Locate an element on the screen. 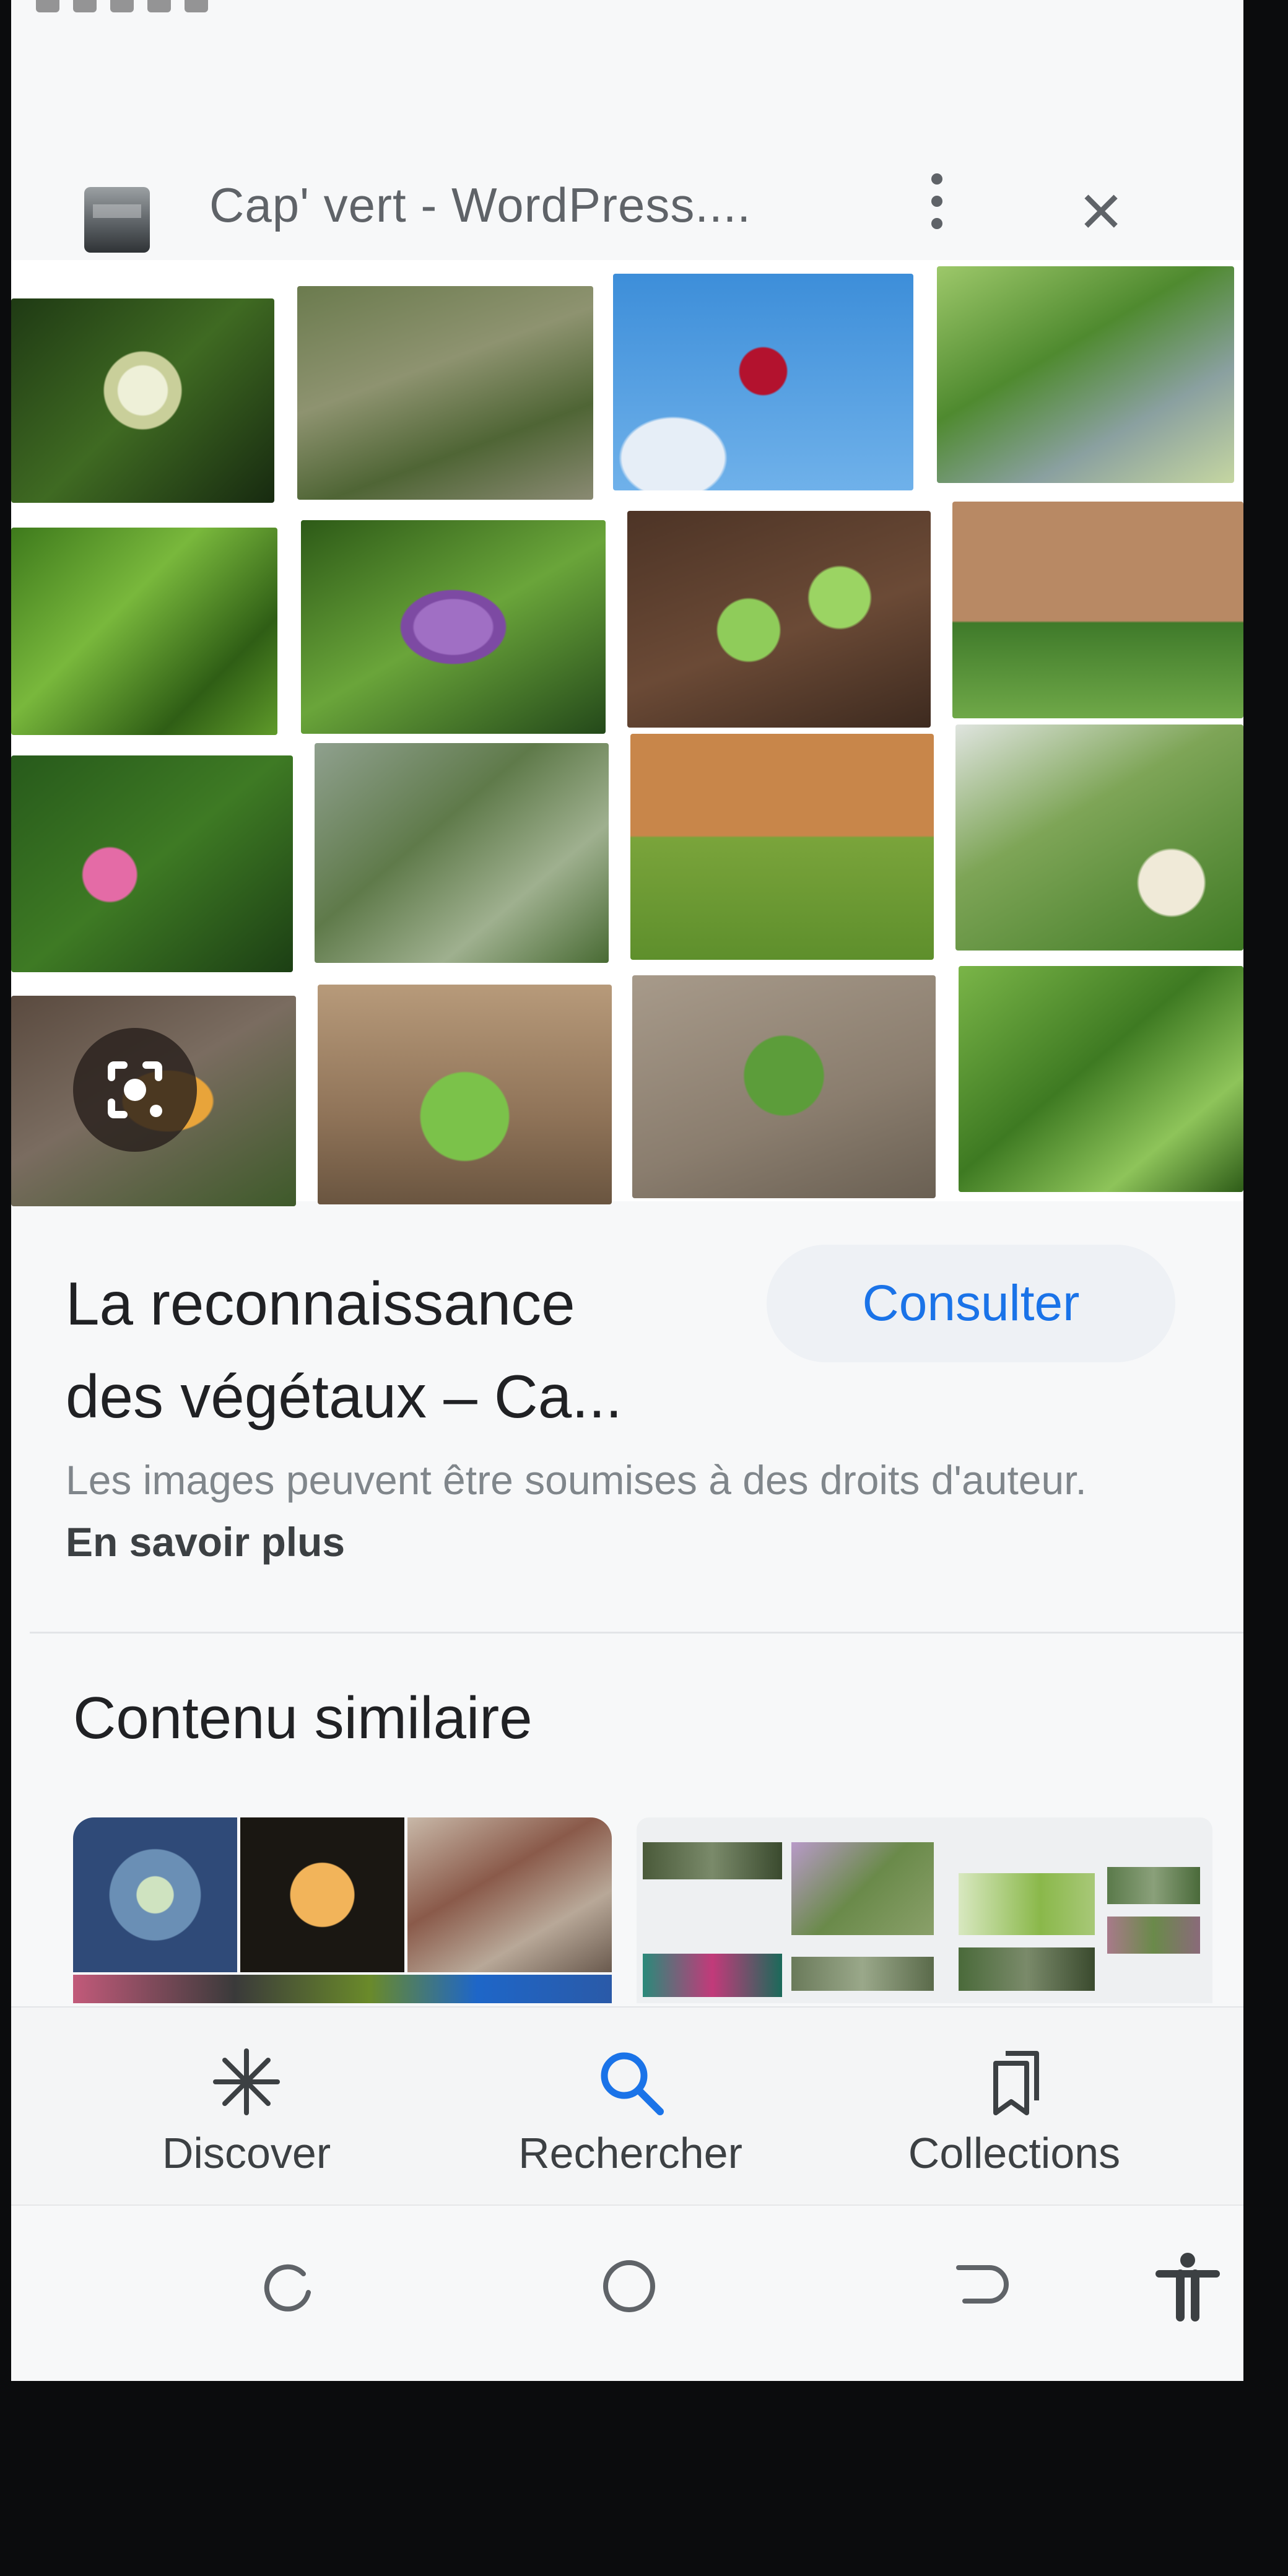  nav-collections: Collections is located at coordinates (1014, 2119).